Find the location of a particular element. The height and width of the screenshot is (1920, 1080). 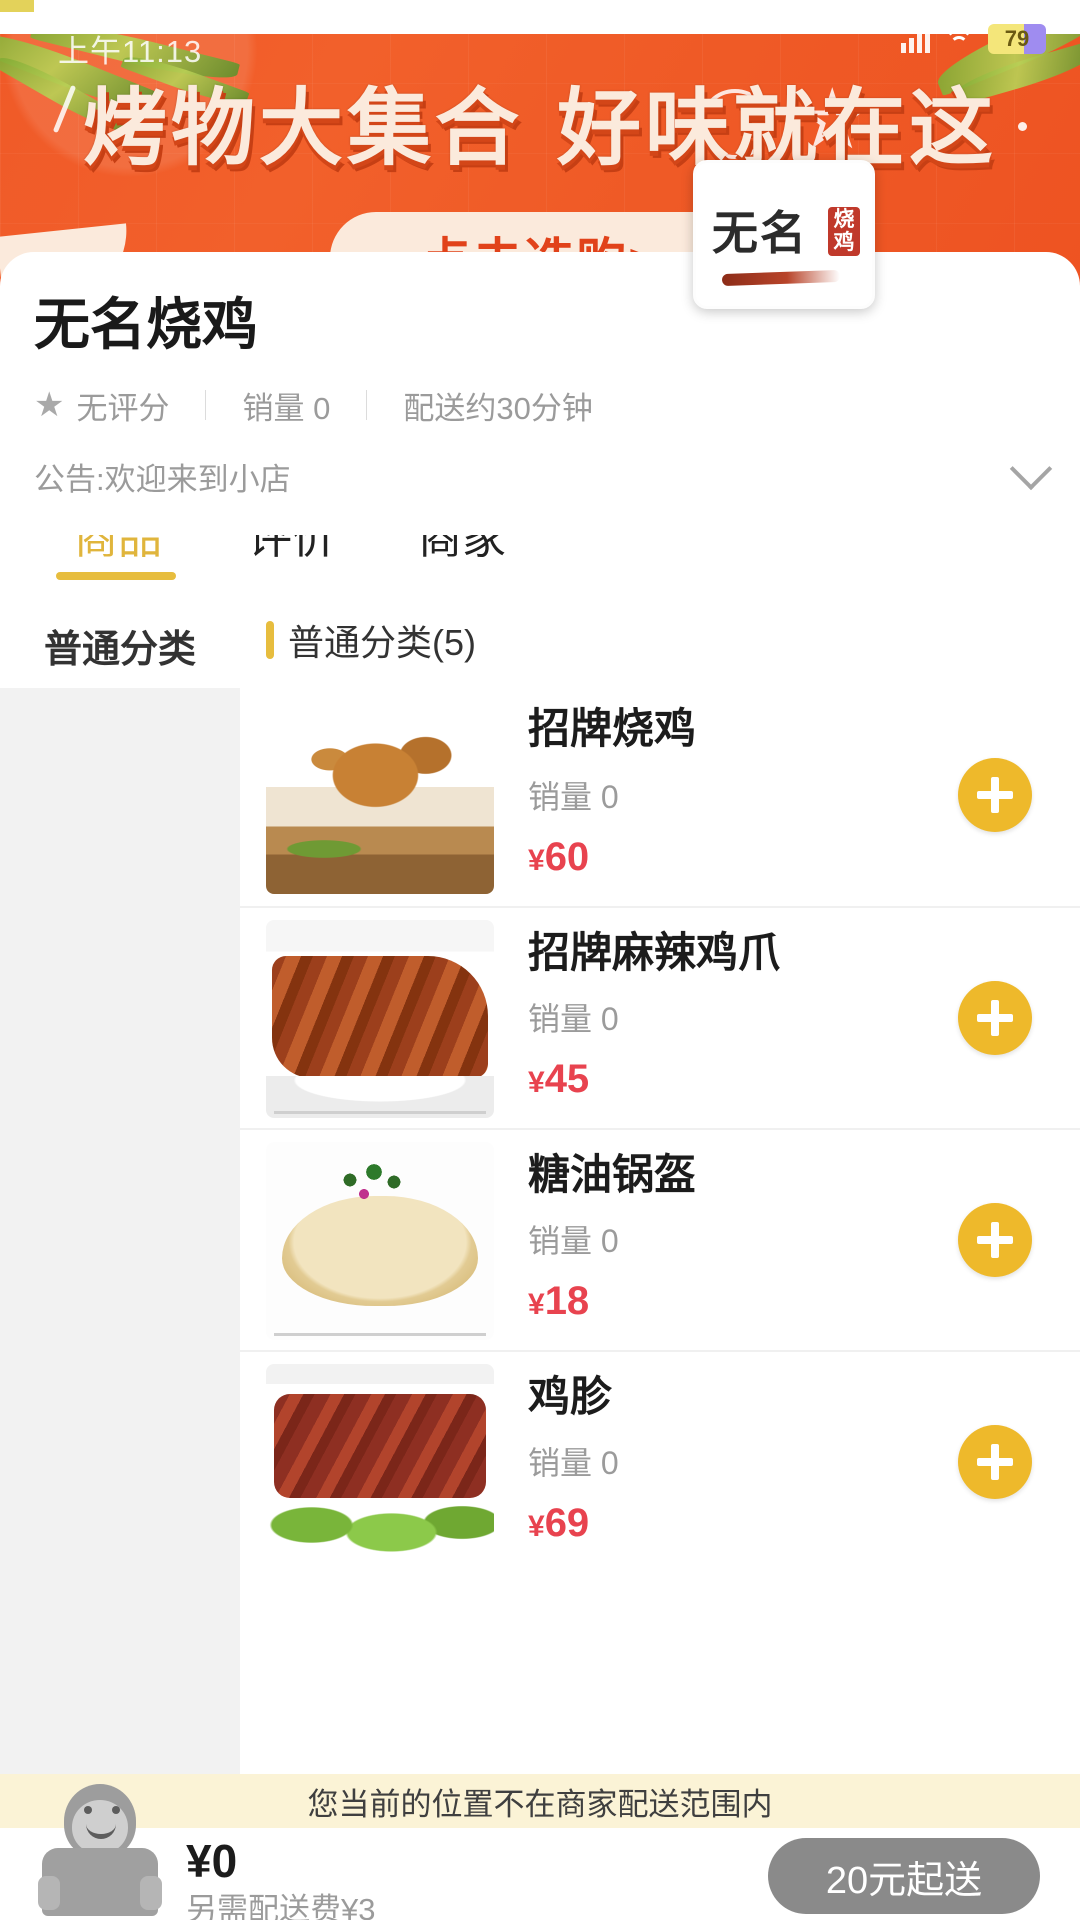

product-price: ¥69 is located at coordinates (558, 1523).